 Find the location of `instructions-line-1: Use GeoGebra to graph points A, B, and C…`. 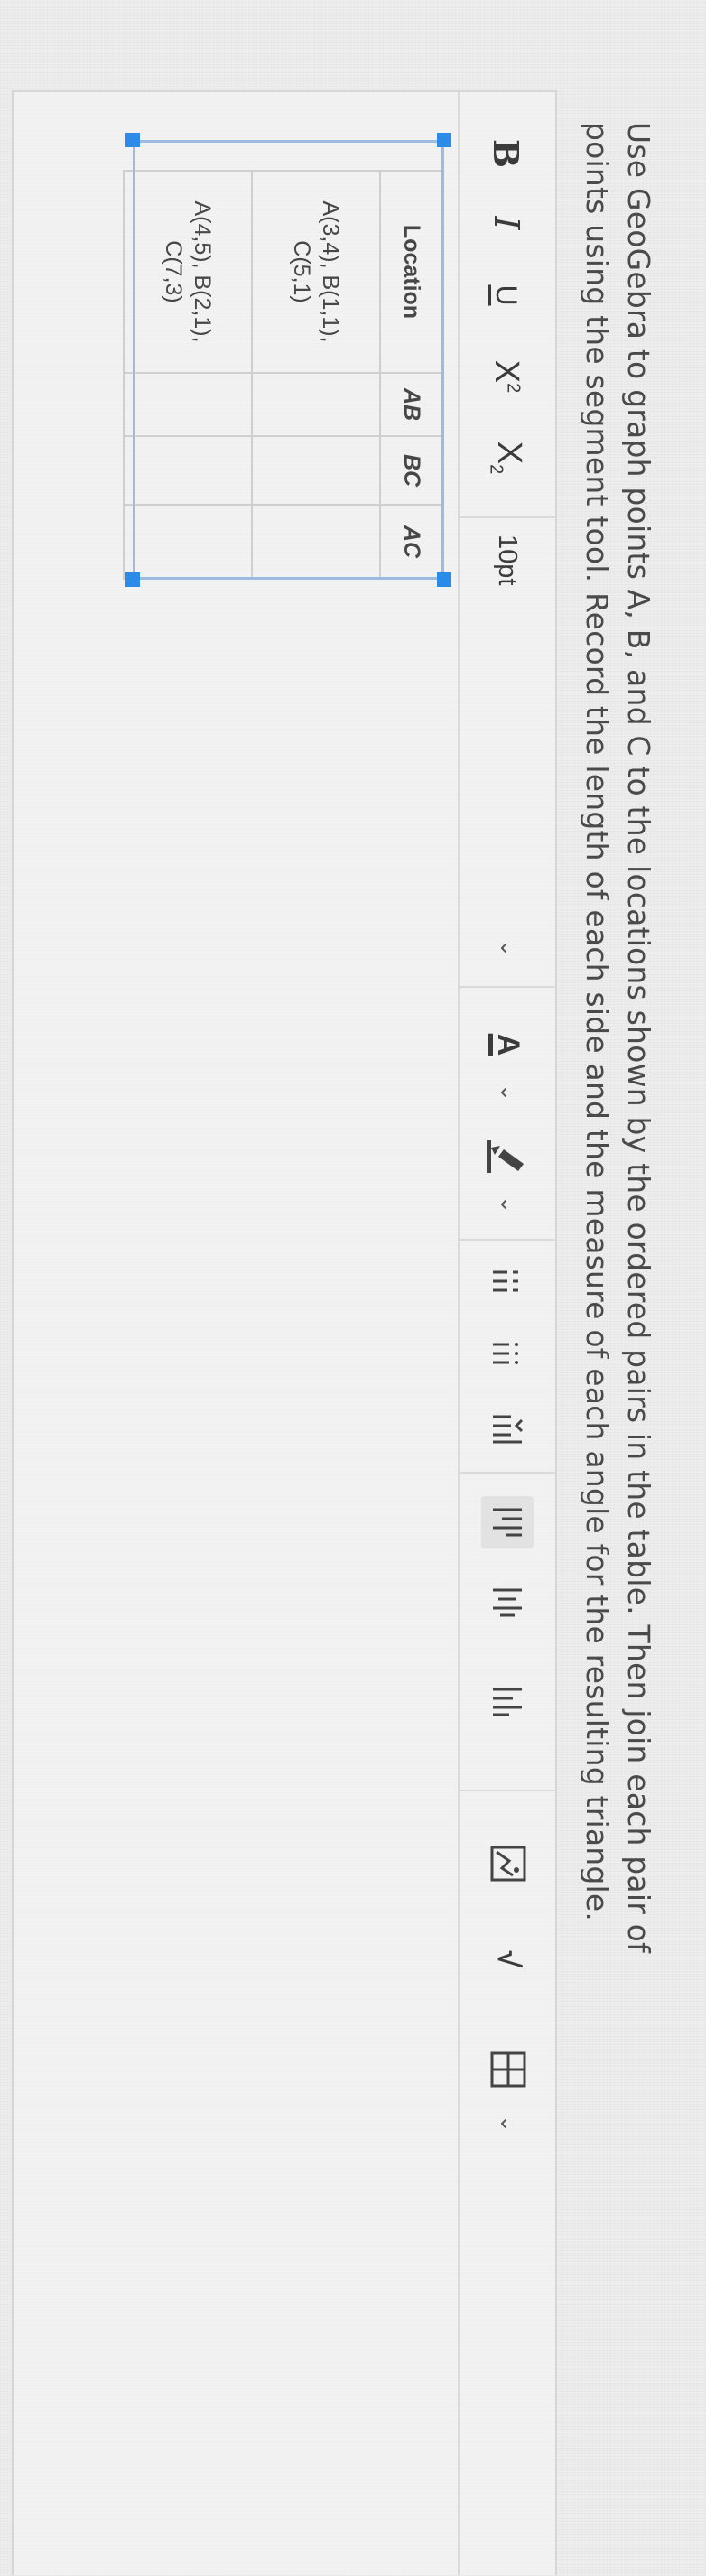

instructions-line-1: Use GeoGebra to graph points A, B, and C… is located at coordinates (638, 1037).